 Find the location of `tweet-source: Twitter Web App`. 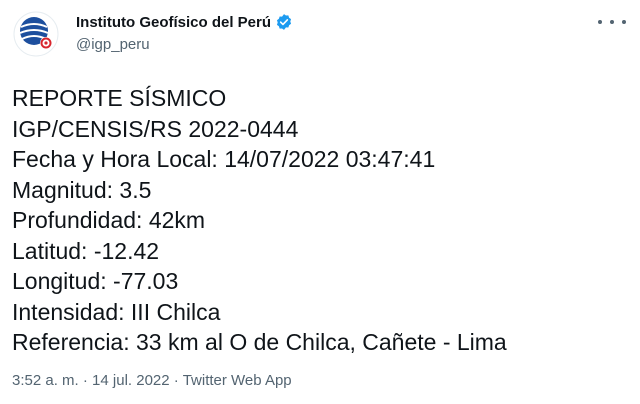

tweet-source: Twitter Web App is located at coordinates (237, 380).